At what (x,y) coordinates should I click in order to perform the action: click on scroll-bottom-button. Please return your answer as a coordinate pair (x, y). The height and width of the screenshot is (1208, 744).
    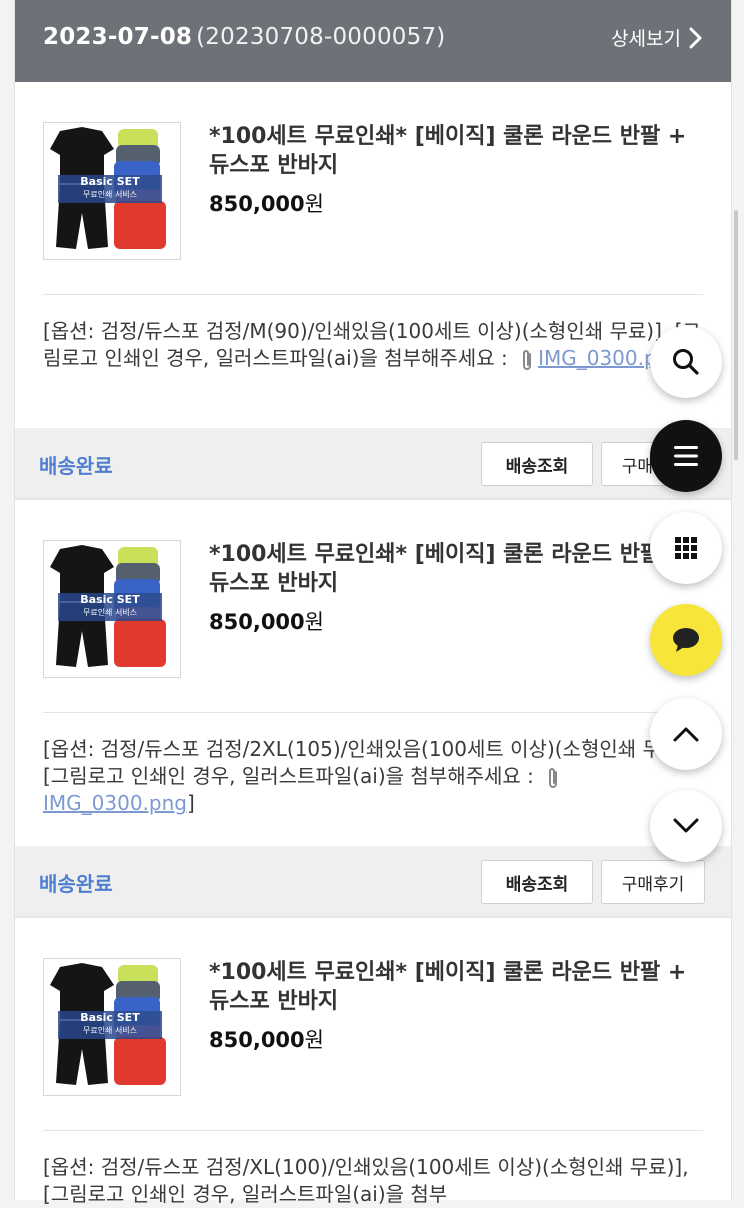
    Looking at the image, I should click on (686, 826).